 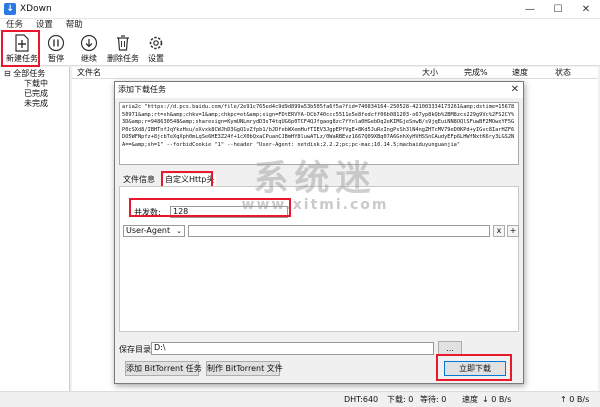 I want to click on task-category-tree: ⊟ 全部任务 下载中 已完成 未完成, so click(x=35, y=229).